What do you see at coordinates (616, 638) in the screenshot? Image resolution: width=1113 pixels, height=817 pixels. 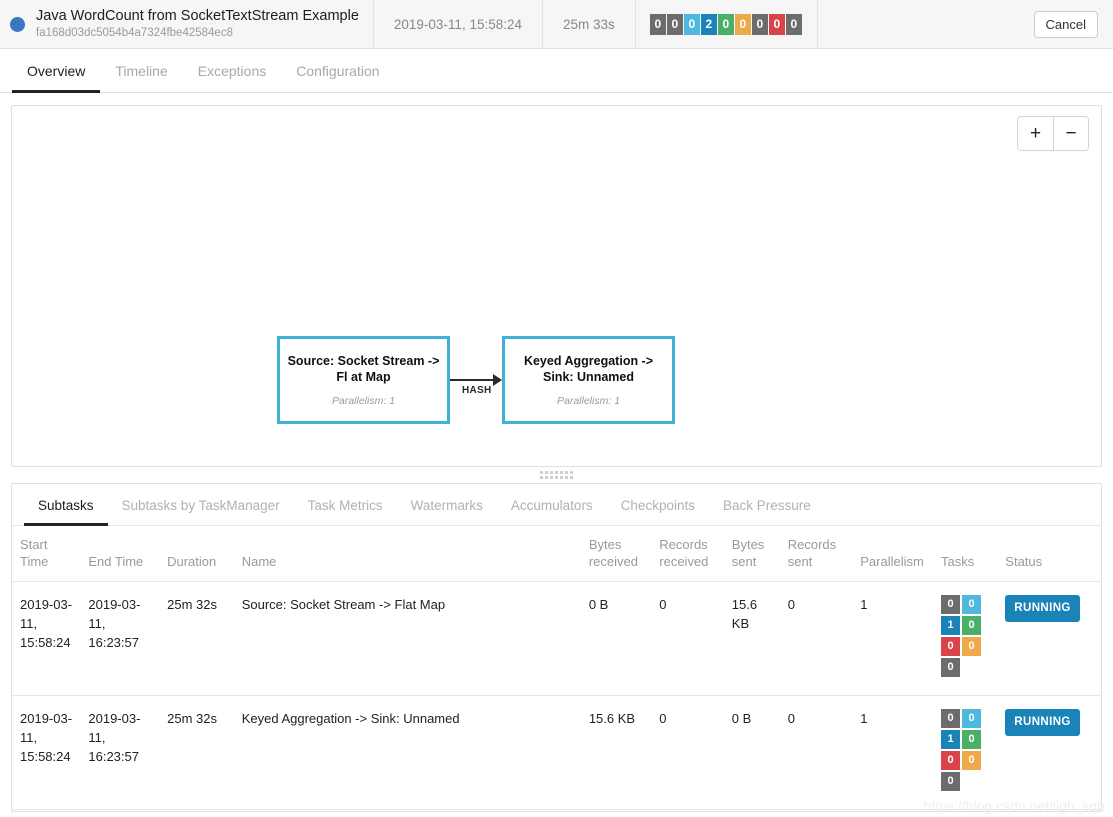 I see `cell-bytes-received: 0 B` at bounding box center [616, 638].